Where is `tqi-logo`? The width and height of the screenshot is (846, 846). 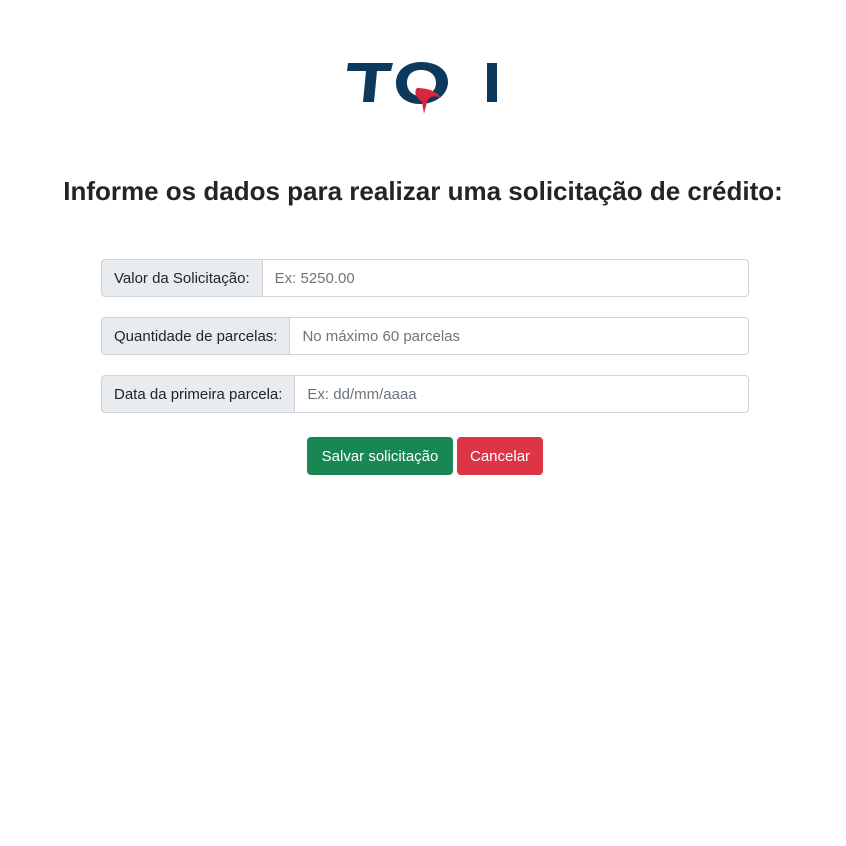
tqi-logo is located at coordinates (423, 89).